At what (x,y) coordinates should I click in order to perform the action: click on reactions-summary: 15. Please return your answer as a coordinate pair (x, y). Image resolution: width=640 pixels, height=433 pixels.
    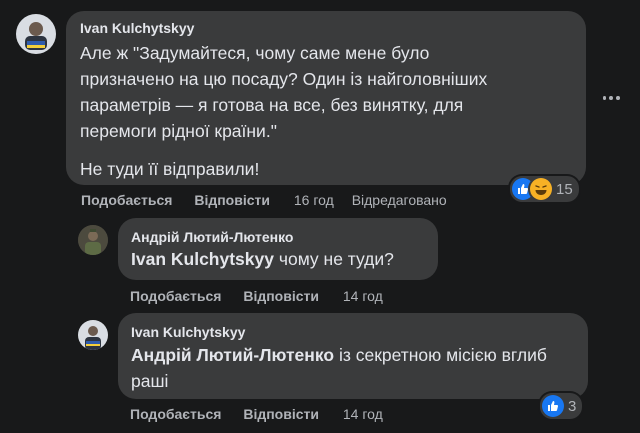
    Looking at the image, I should click on (544, 189).